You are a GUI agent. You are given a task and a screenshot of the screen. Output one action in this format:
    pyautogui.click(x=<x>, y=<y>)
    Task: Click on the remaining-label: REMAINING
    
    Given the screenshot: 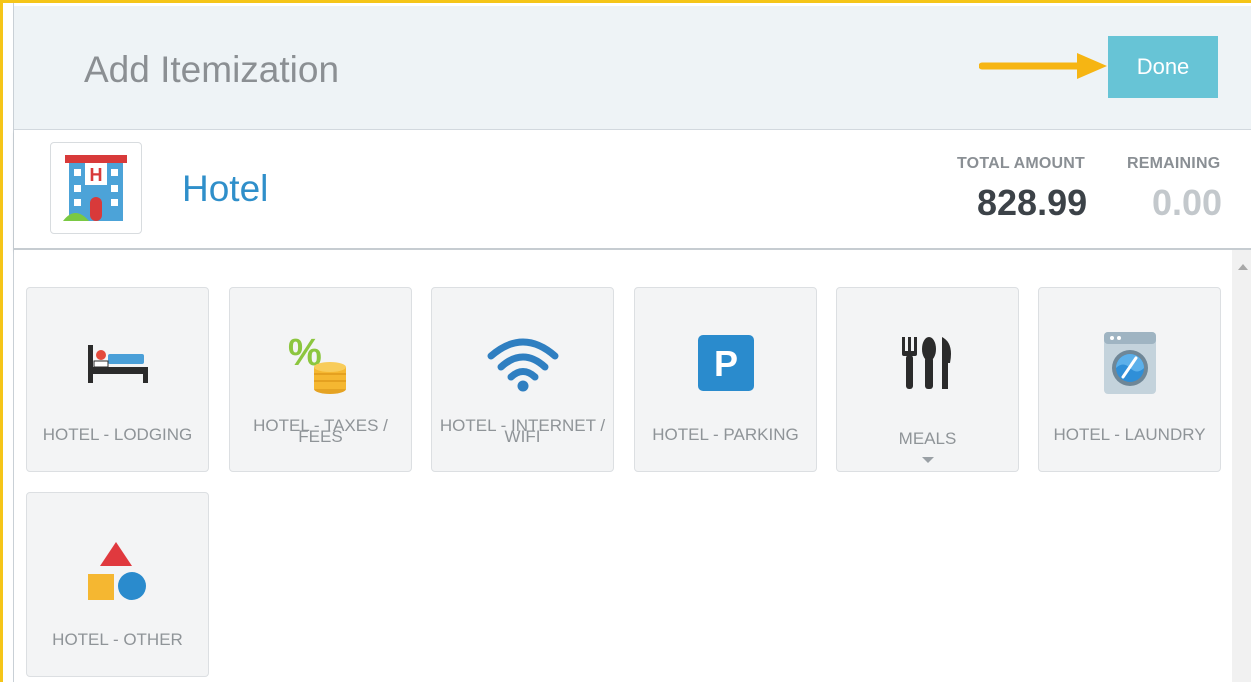 What is the action you would take?
    pyautogui.click(x=1174, y=163)
    